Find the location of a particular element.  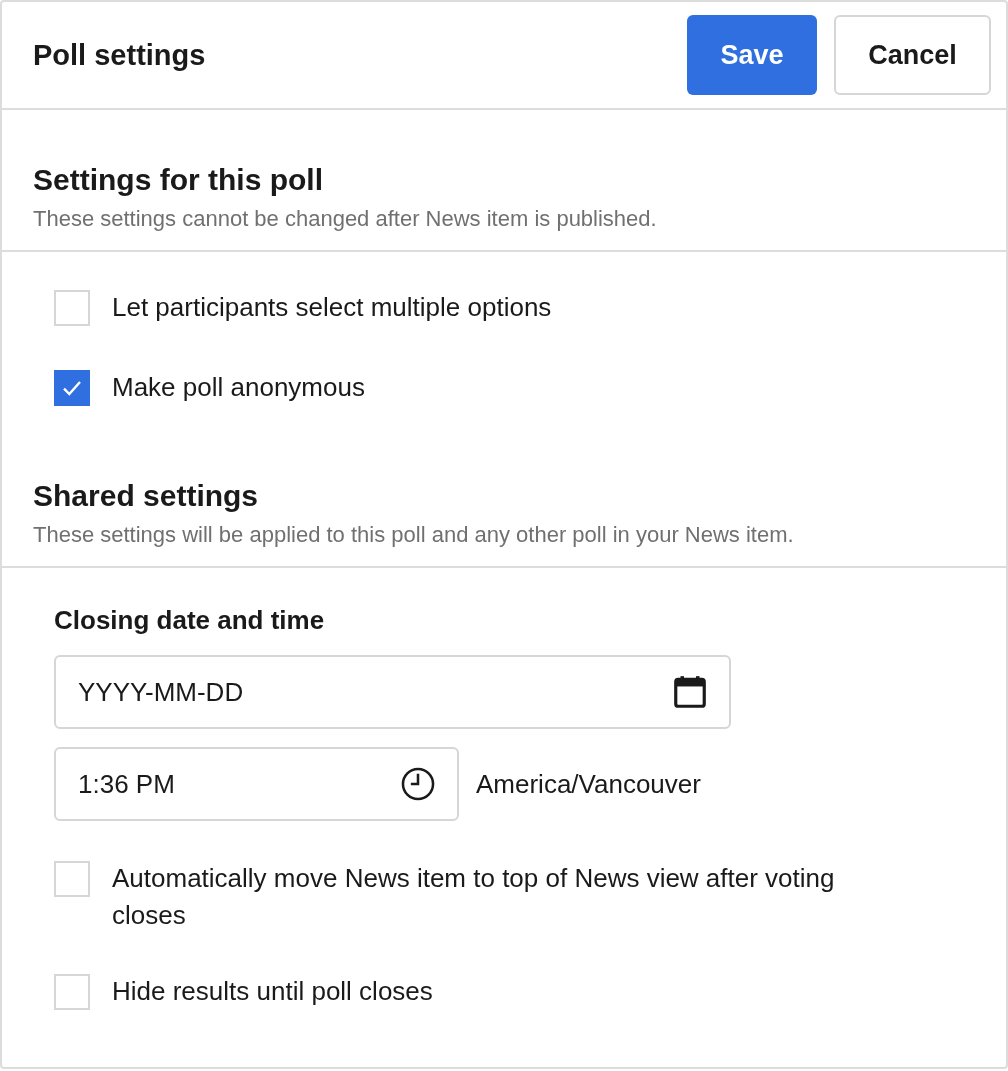

checkbox-label: Make poll anonymous is located at coordinates (238, 387).